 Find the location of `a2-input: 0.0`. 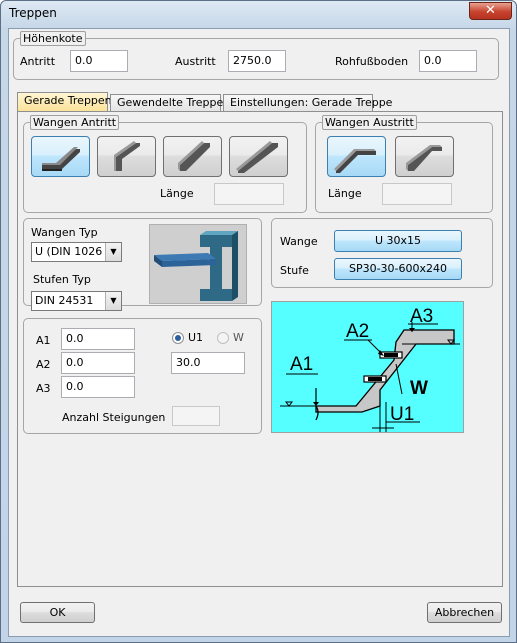

a2-input: 0.0 is located at coordinates (98, 363).